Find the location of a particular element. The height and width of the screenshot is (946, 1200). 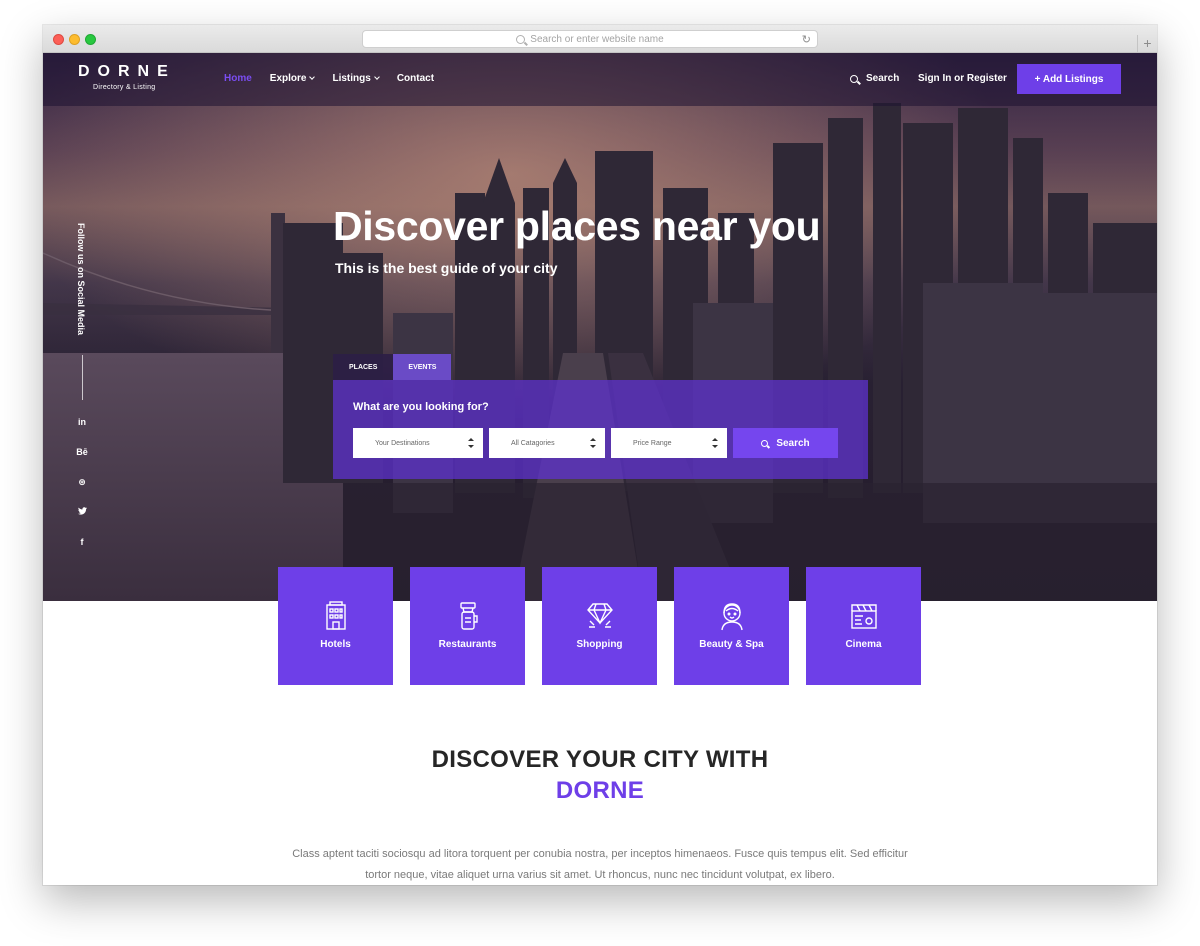

address-bar-placeholder: Search or enter website name is located at coordinates (597, 39).